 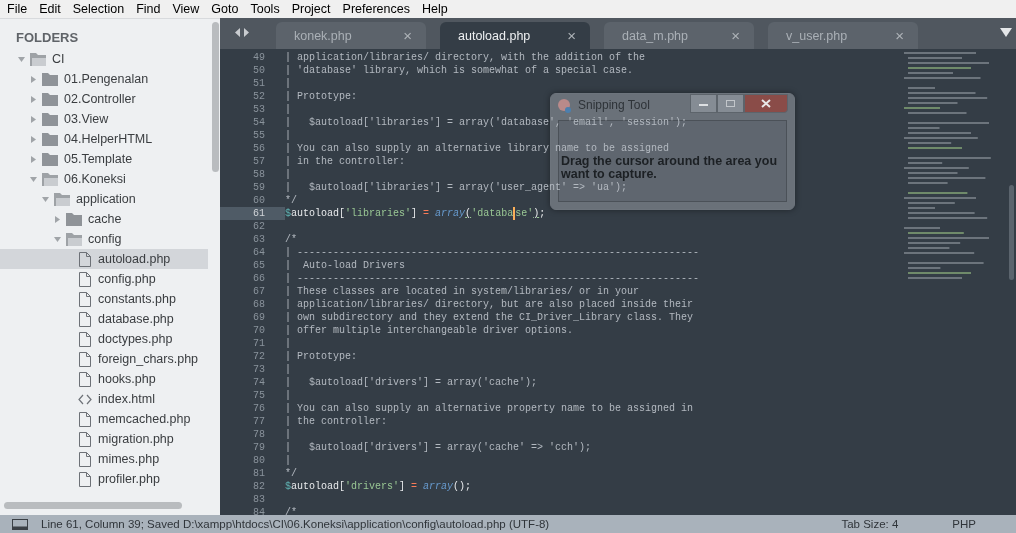 I want to click on maximize-button, so click(x=730, y=103).